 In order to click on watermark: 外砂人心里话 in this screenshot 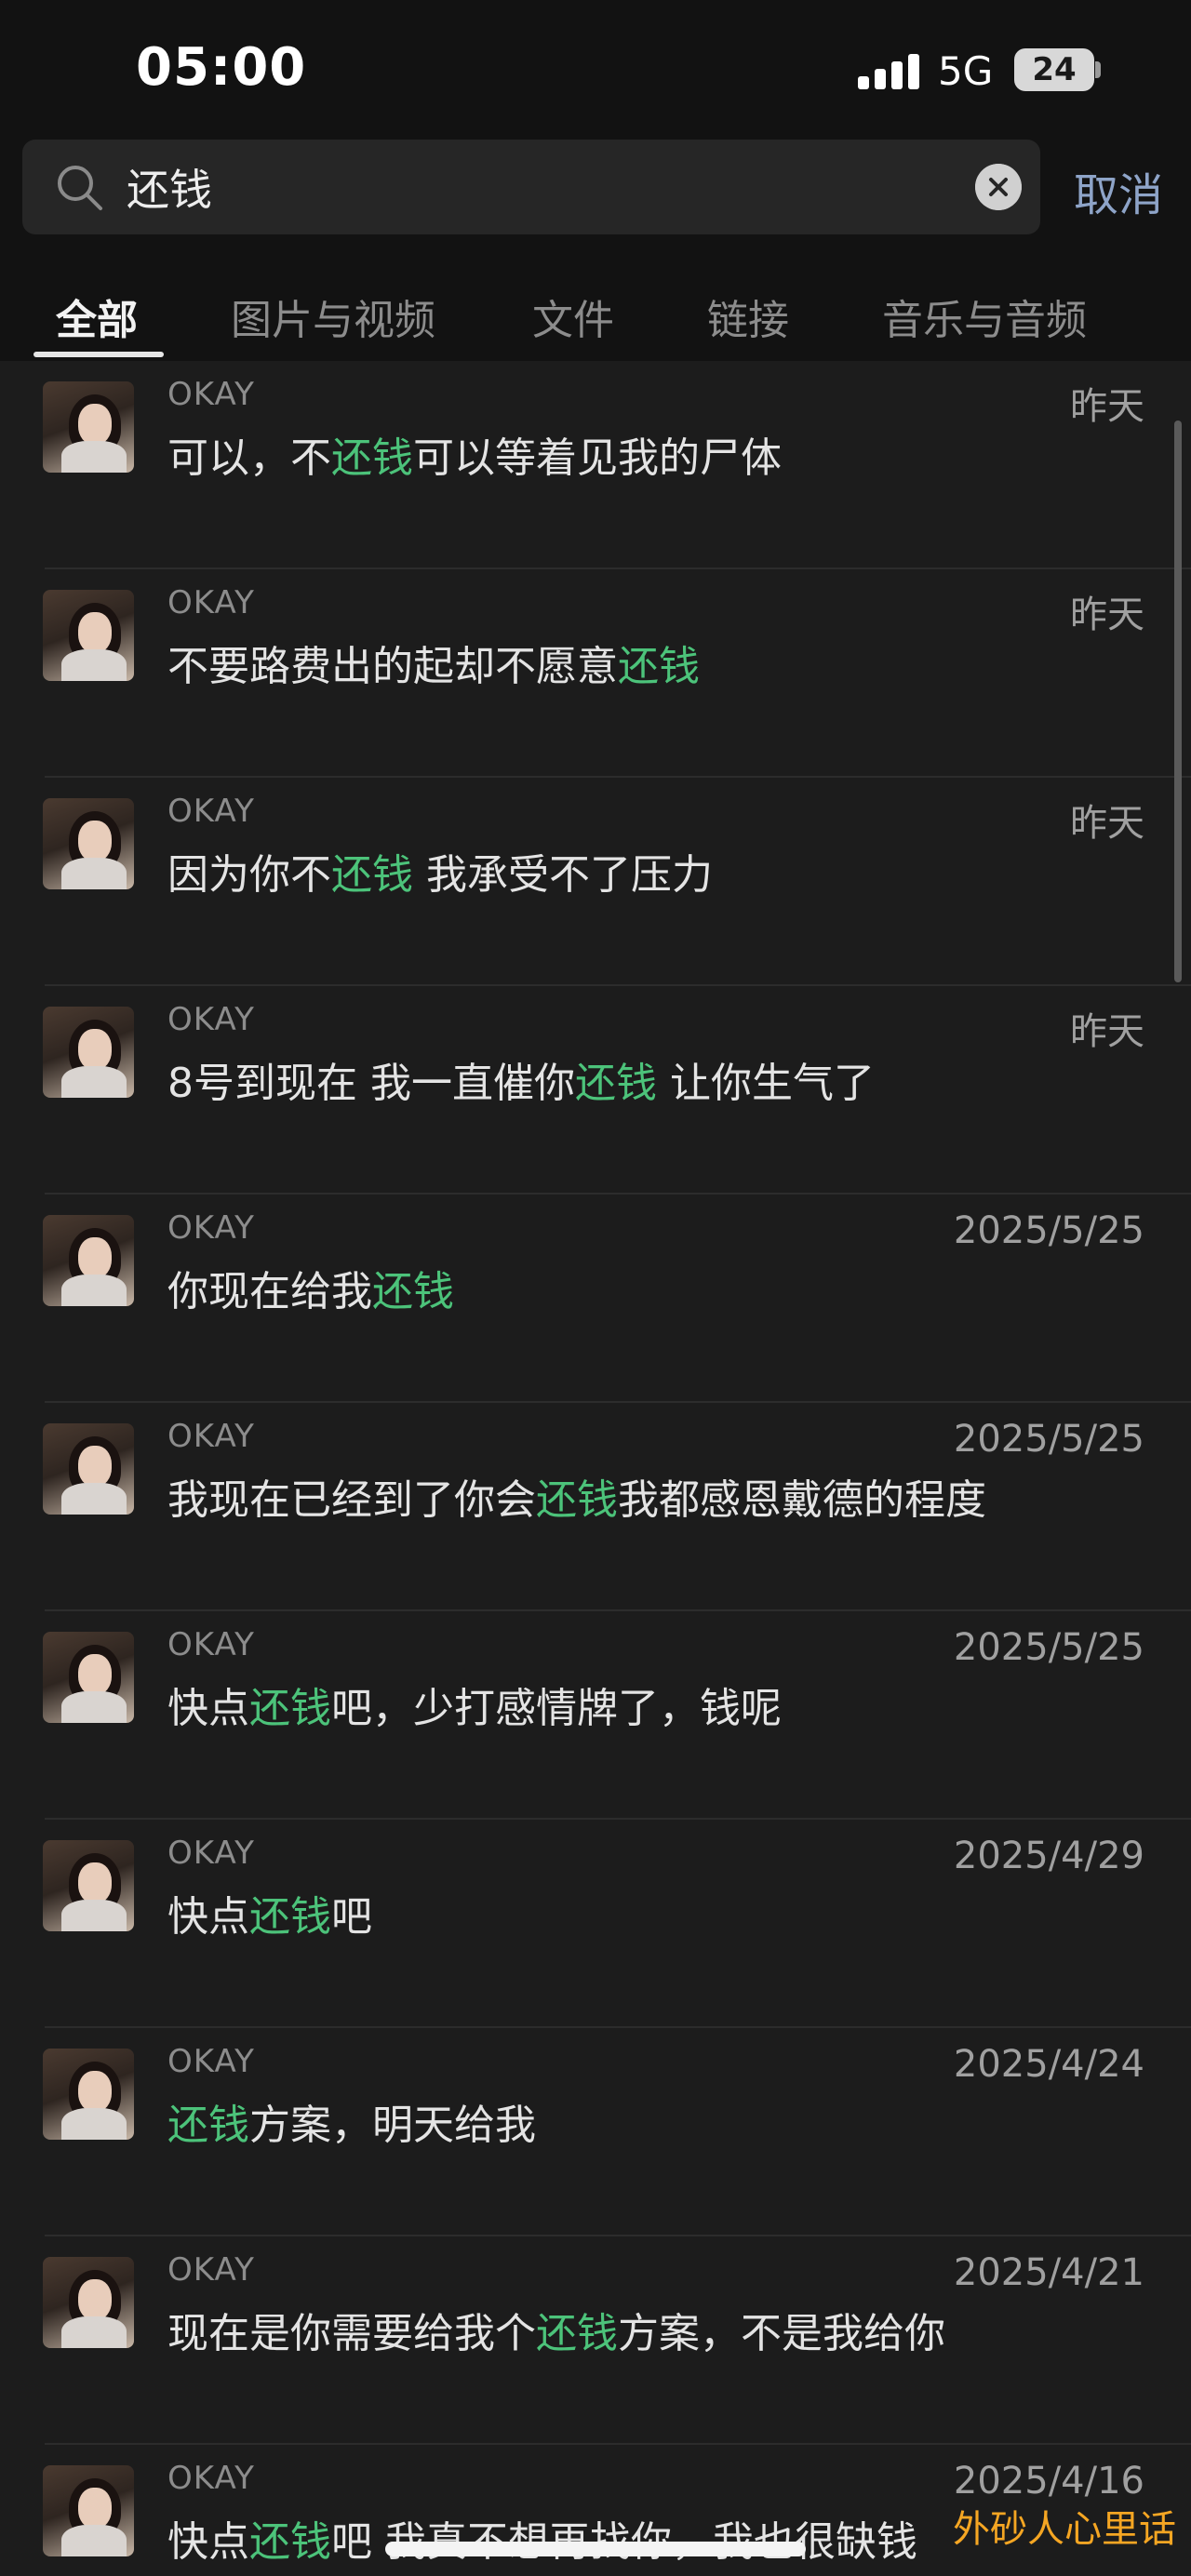, I will do `click(1064, 2529)`.